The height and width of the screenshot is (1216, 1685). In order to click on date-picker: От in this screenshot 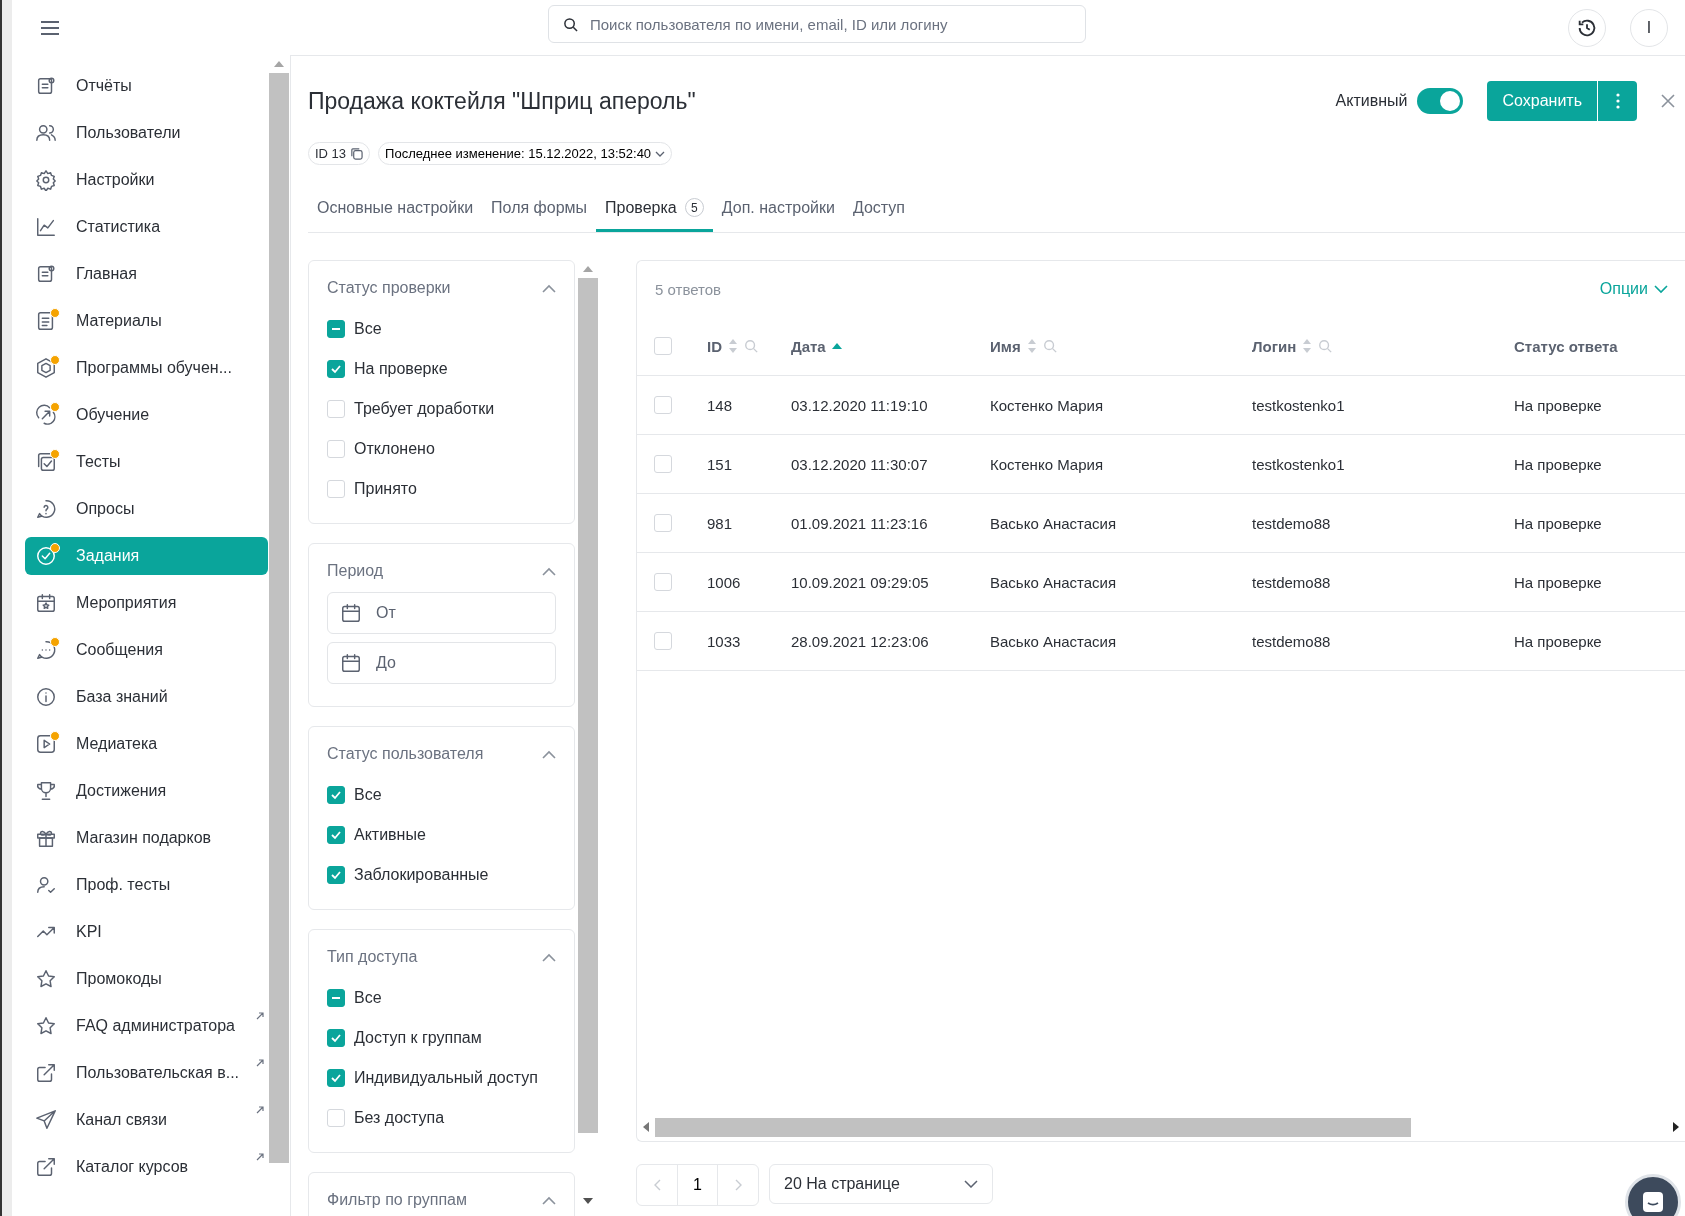, I will do `click(441, 613)`.